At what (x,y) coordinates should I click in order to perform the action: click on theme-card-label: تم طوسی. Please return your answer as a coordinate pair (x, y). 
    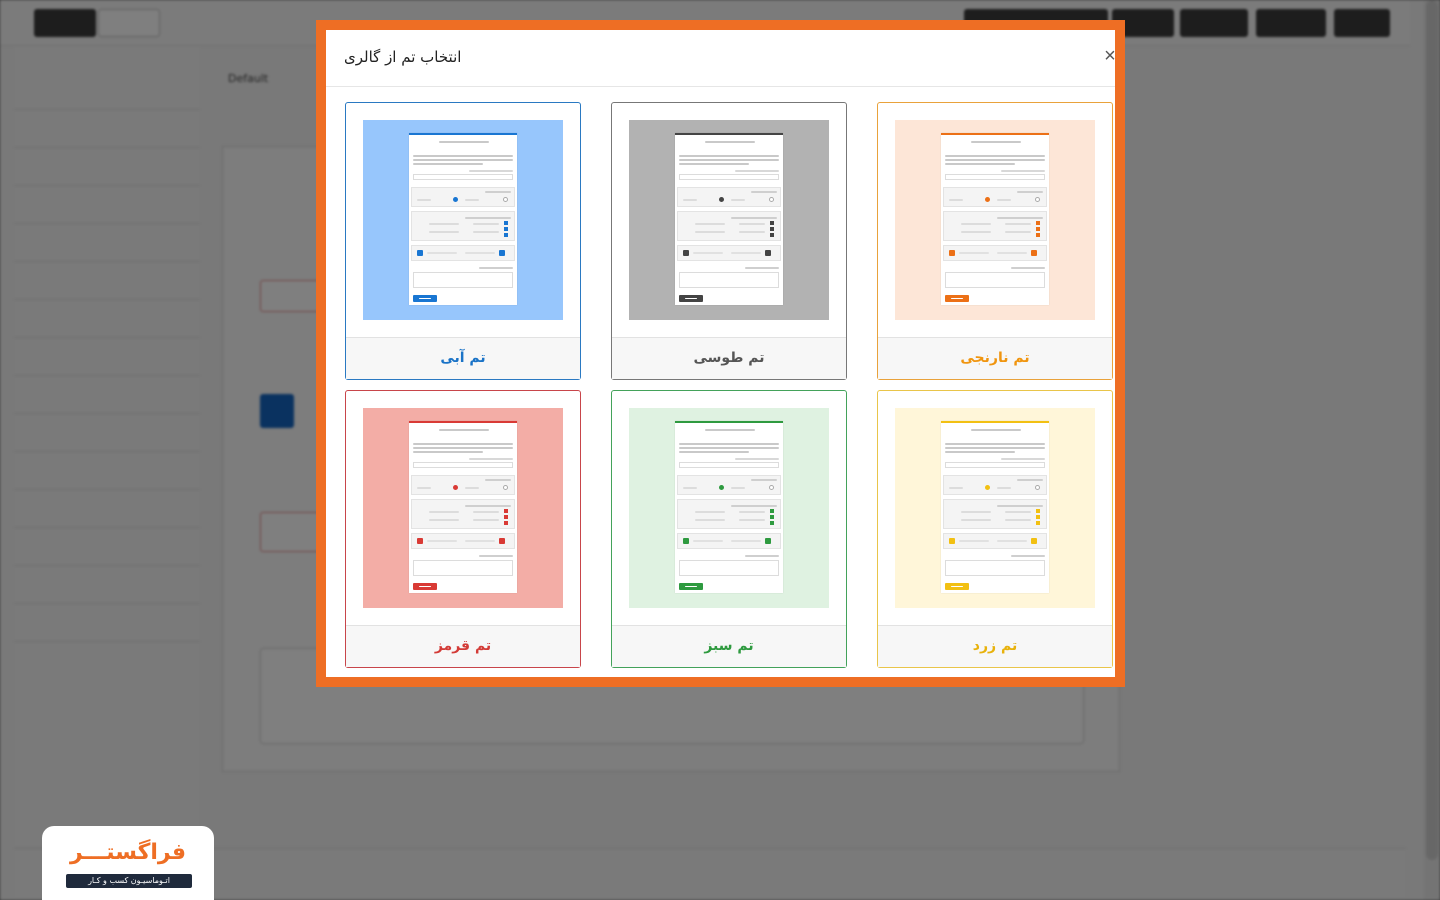
    Looking at the image, I should click on (729, 358).